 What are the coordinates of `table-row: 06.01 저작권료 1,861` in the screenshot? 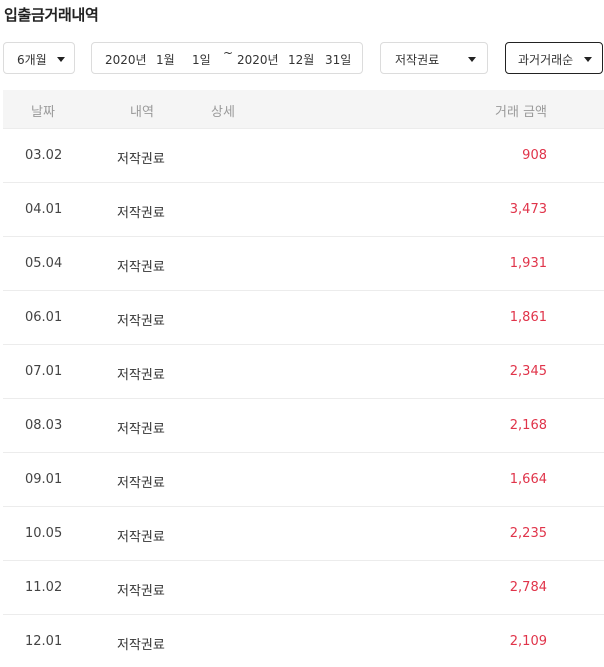 It's located at (303, 318).